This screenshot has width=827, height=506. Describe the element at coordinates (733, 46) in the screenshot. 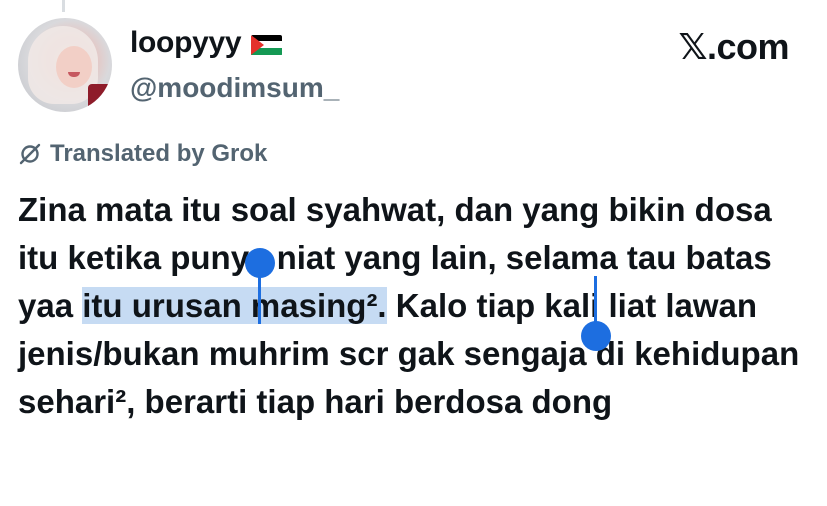

I see `x-brand-logo: 𝕏.com` at that location.